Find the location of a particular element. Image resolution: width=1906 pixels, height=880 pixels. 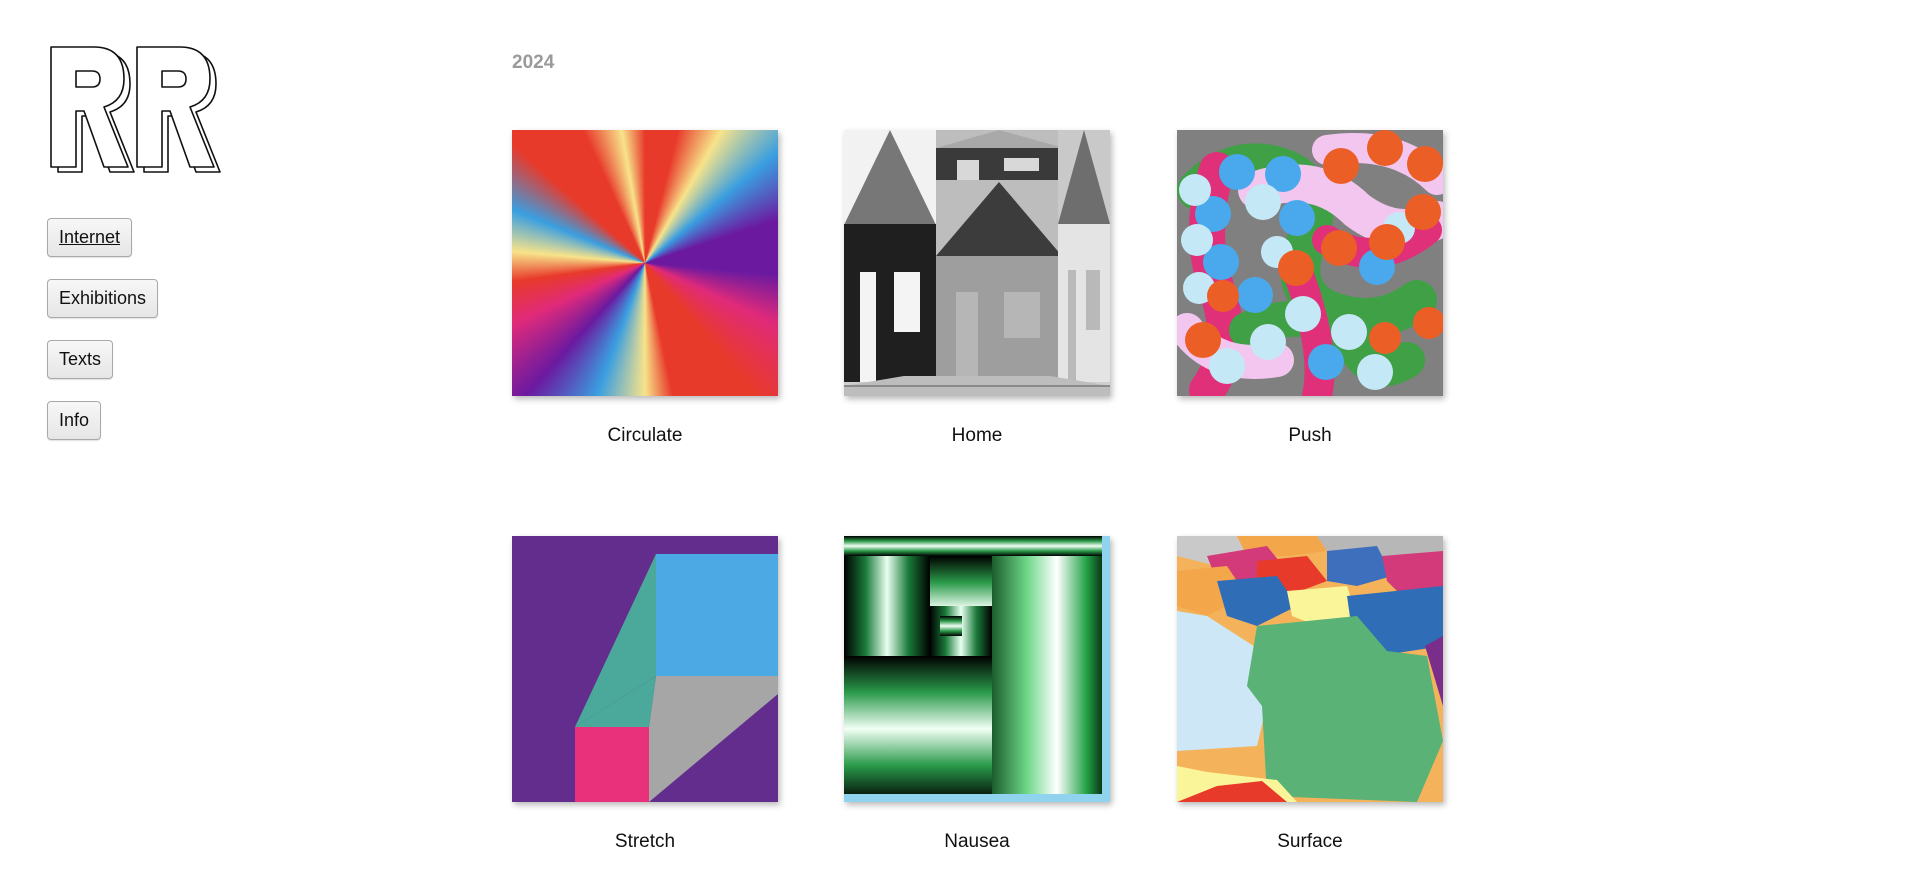

site-logo: RR is located at coordinates (138, 112).